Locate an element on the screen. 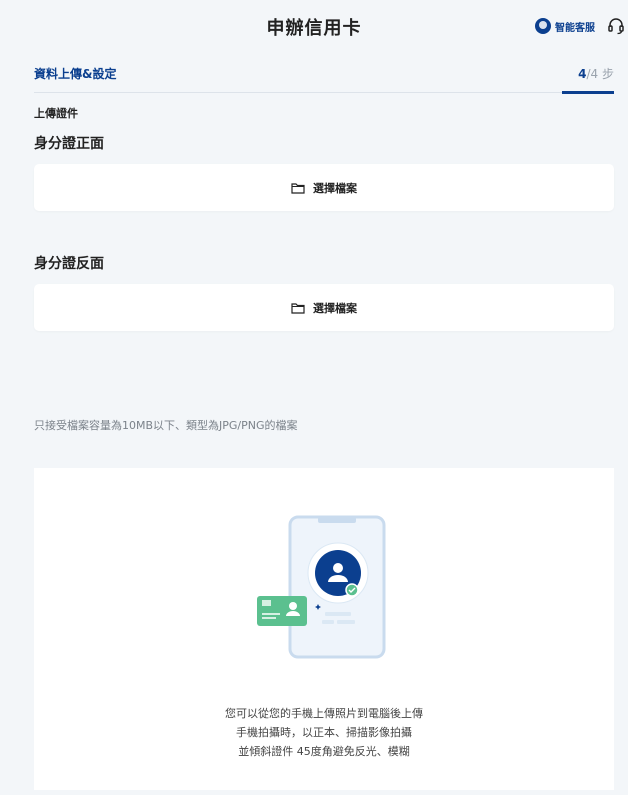 The height and width of the screenshot is (795, 628). promo-line: 手機拍攝時，以正本、掃描影像拍攝 is located at coordinates (324, 732).